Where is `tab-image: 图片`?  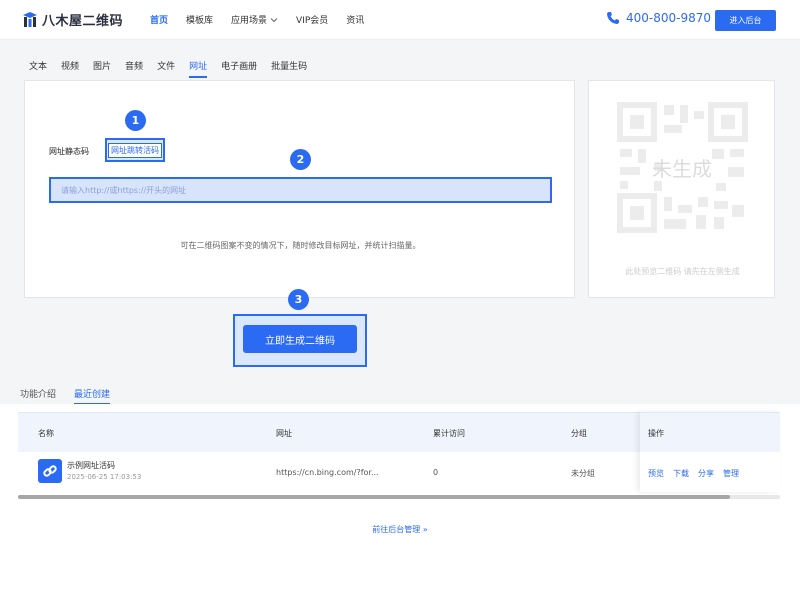 tab-image: 图片 is located at coordinates (102, 68).